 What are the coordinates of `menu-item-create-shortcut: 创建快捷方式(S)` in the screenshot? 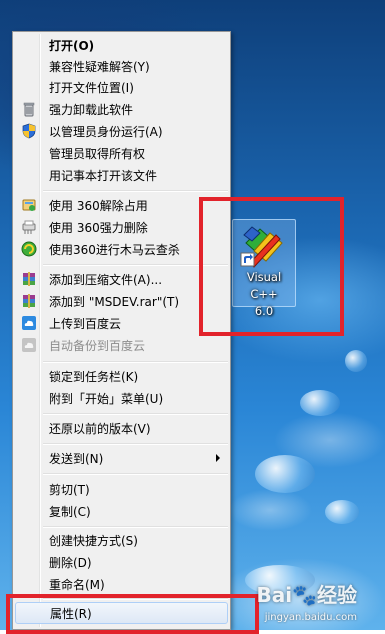 It's located at (121, 540).